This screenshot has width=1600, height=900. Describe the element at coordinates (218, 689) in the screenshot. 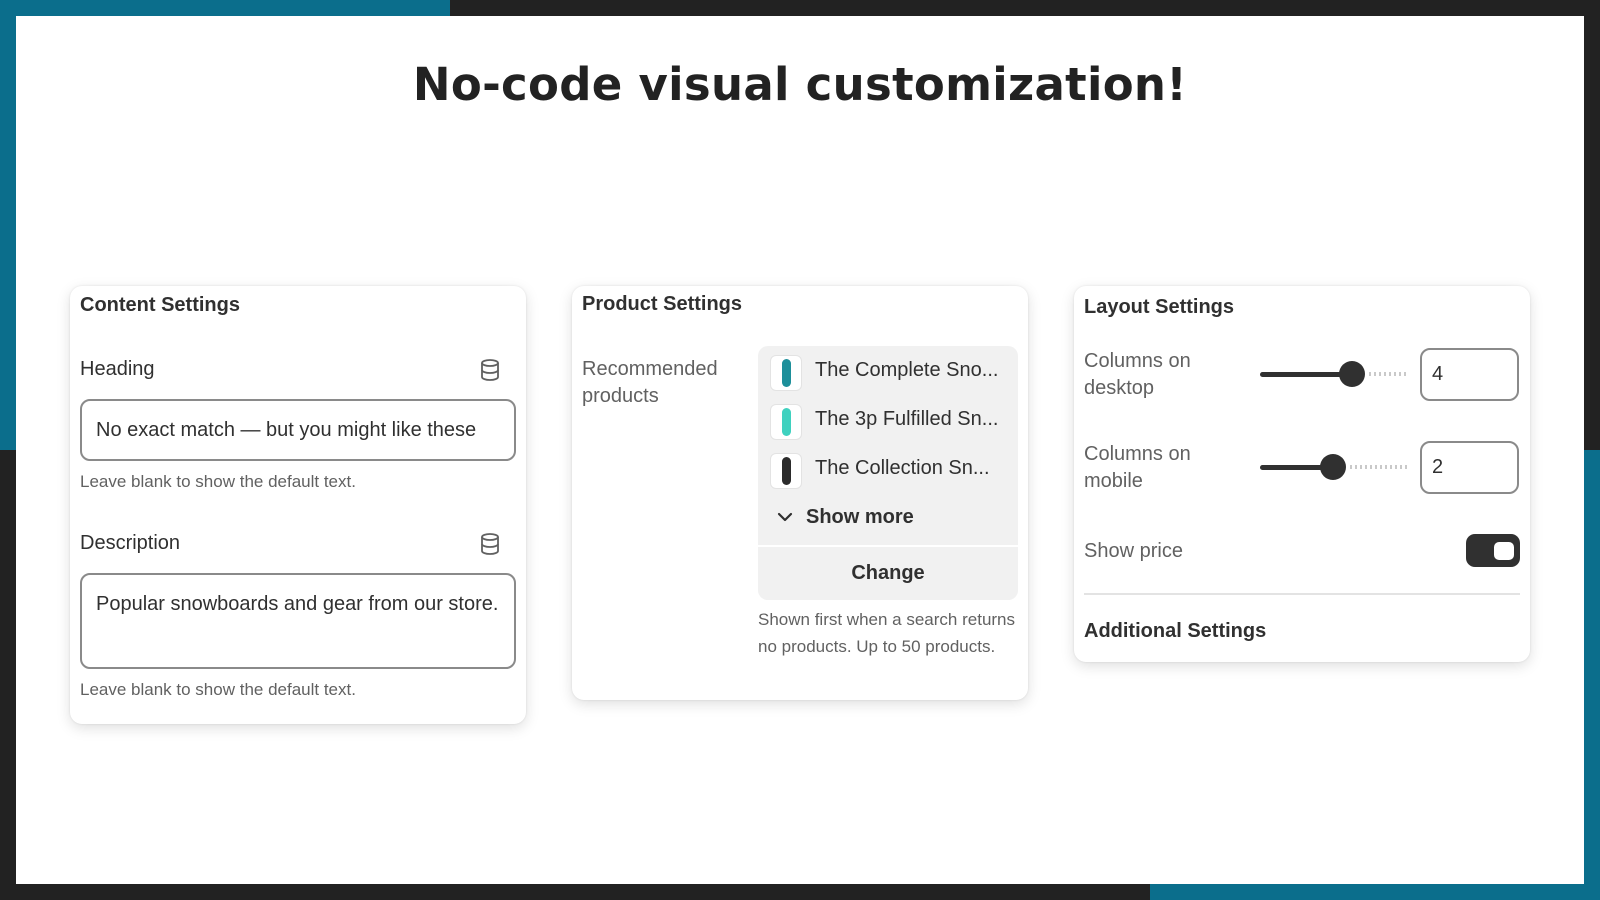

I see `description-help-text: Leave blank to show the default text.` at that location.